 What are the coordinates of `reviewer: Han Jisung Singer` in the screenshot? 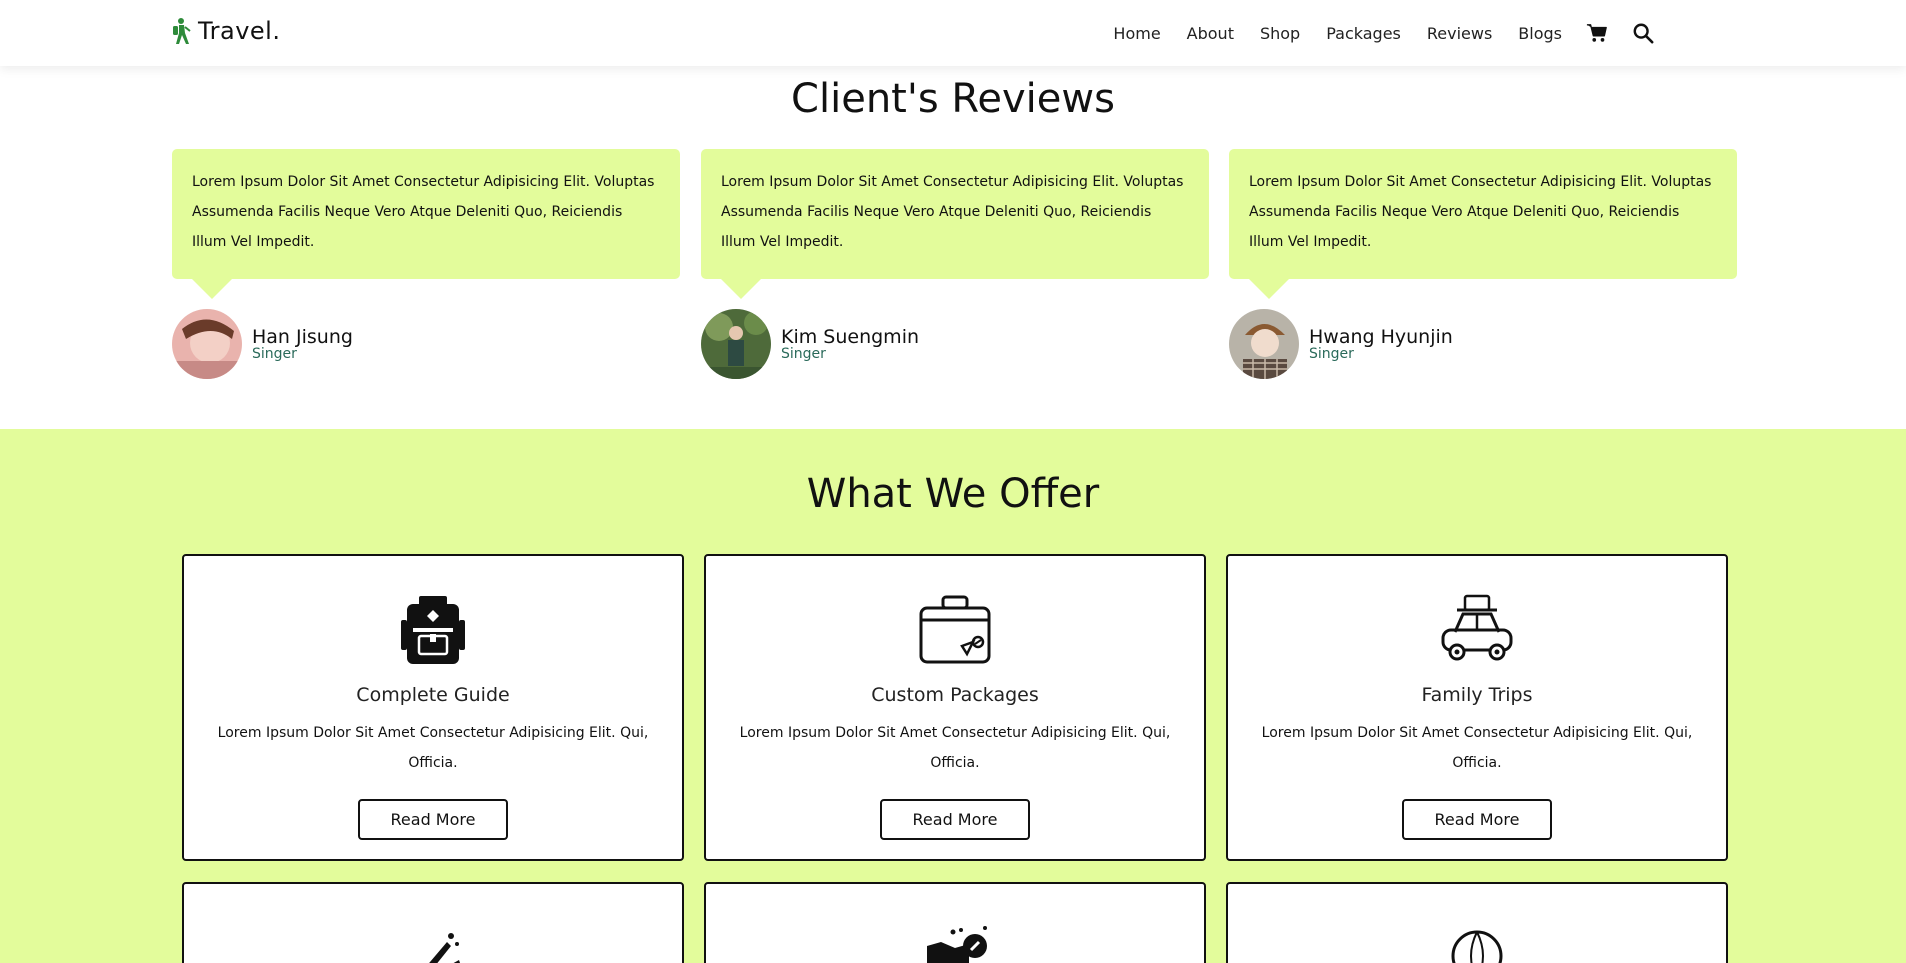 It's located at (426, 344).